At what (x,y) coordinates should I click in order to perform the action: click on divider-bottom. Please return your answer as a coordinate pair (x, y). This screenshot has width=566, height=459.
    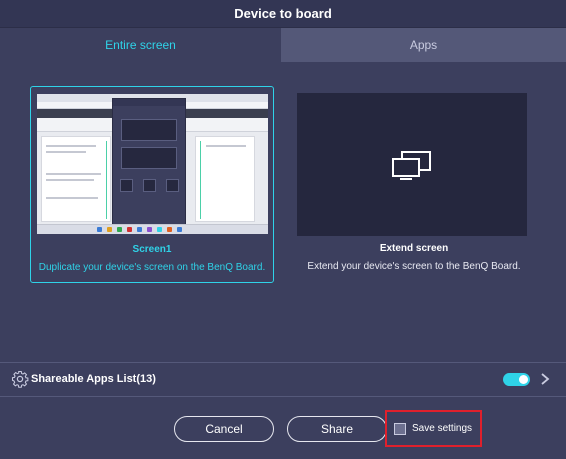
    Looking at the image, I should click on (283, 396).